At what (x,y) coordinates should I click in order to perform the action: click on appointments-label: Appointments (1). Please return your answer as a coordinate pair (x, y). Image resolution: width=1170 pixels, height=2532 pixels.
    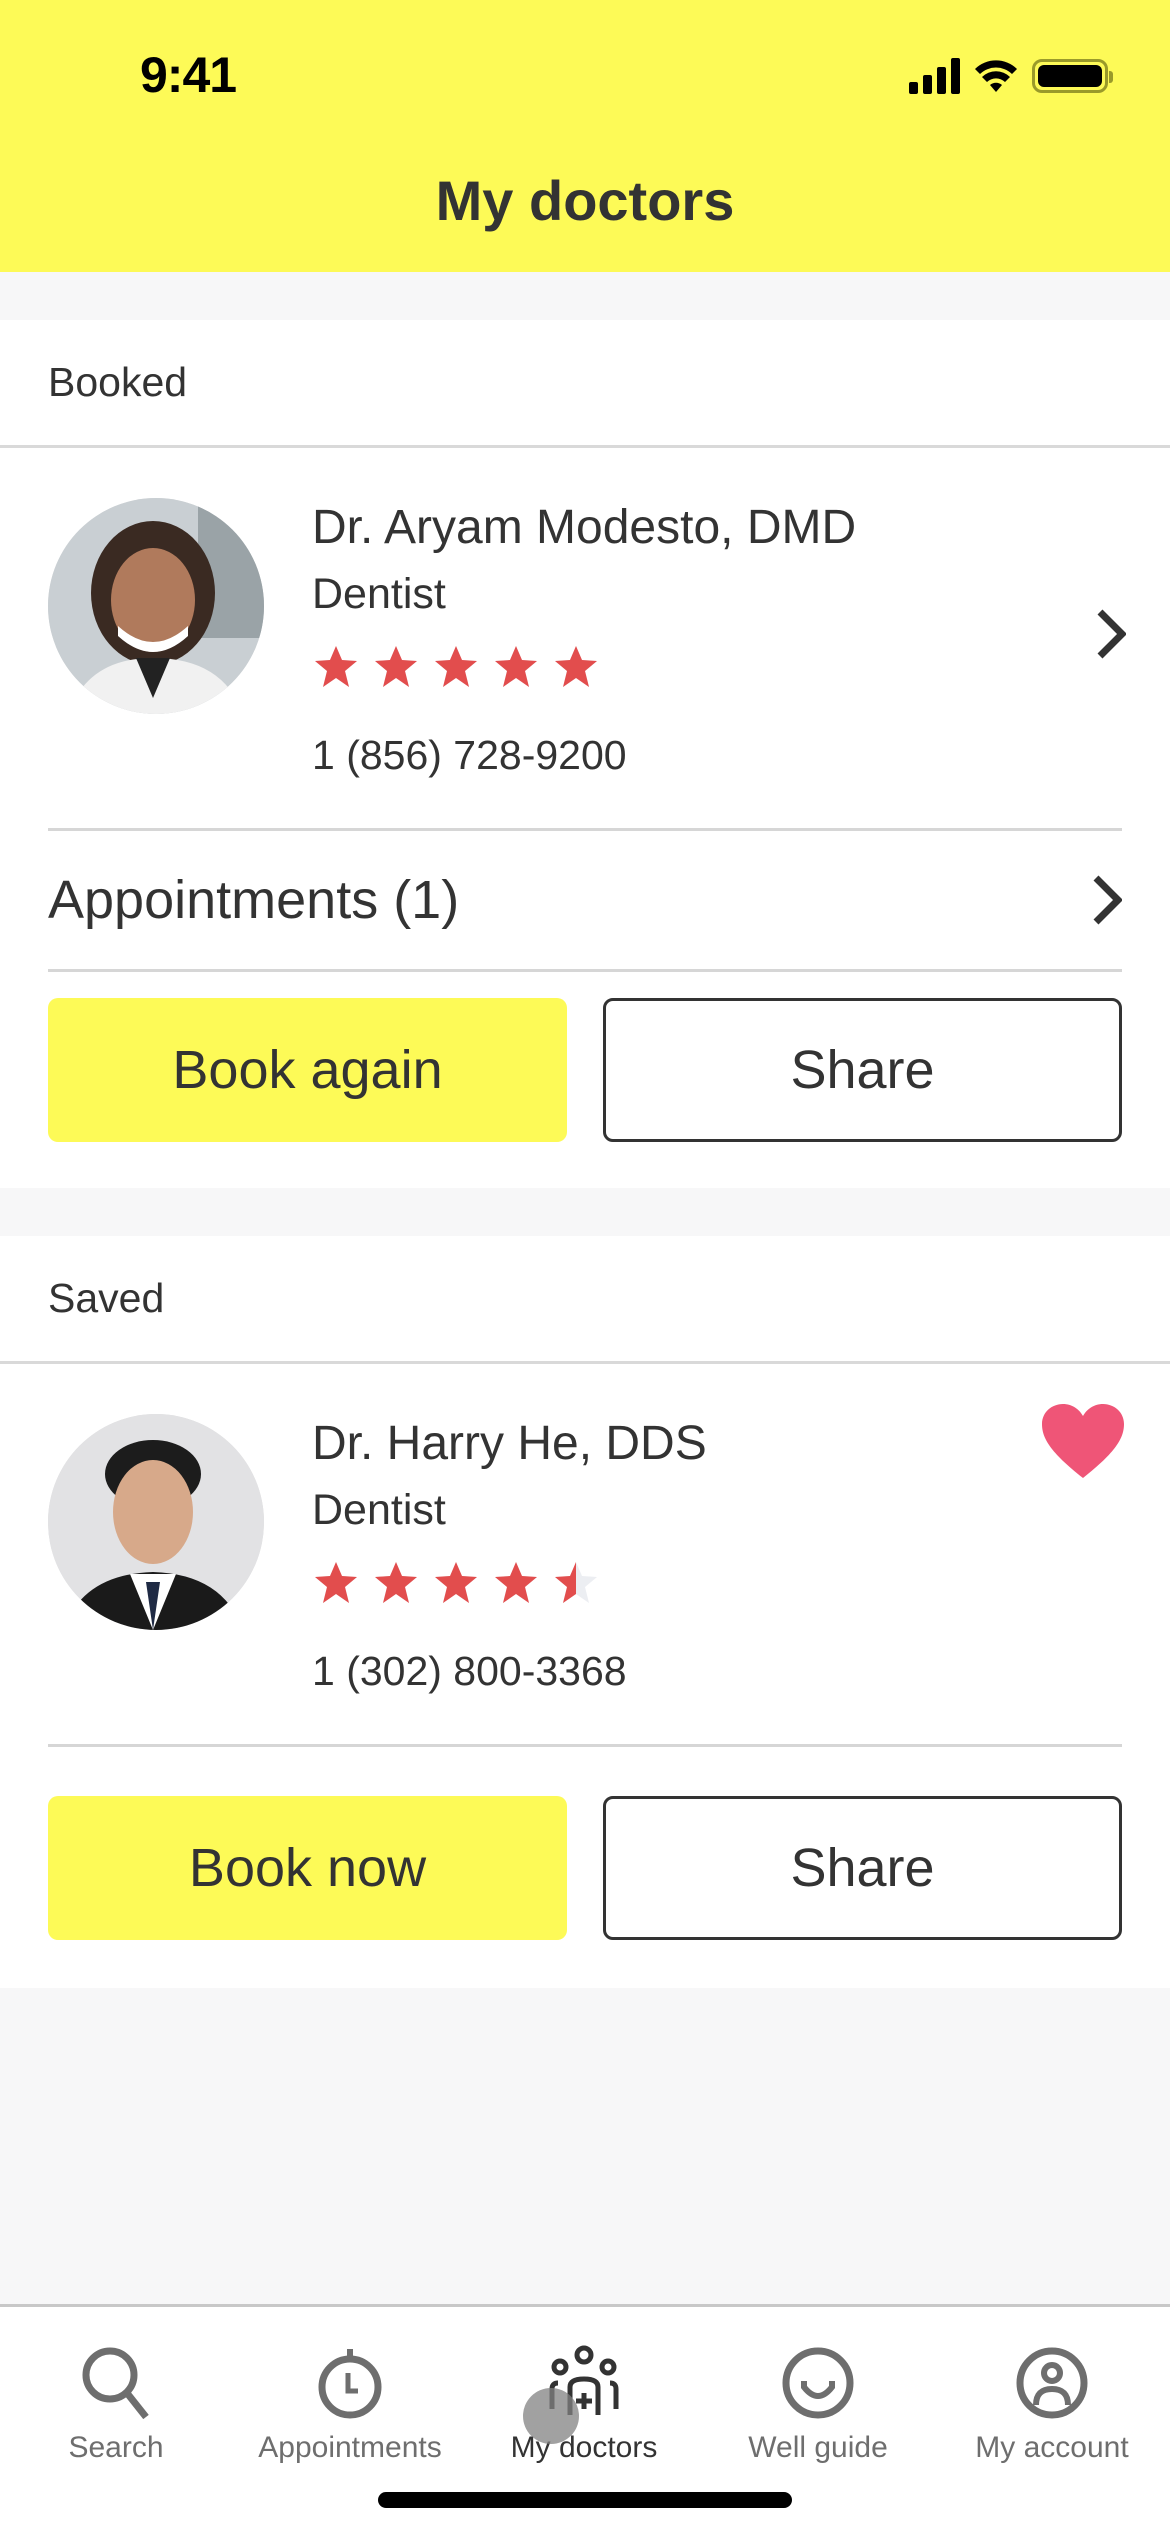
    Looking at the image, I should click on (254, 900).